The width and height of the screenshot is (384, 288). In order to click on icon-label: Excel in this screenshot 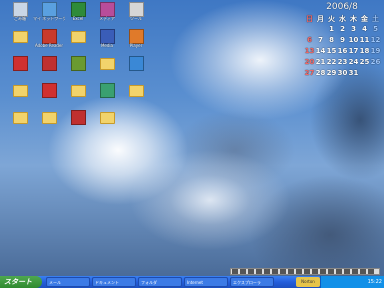, I will do `click(78, 18)`.